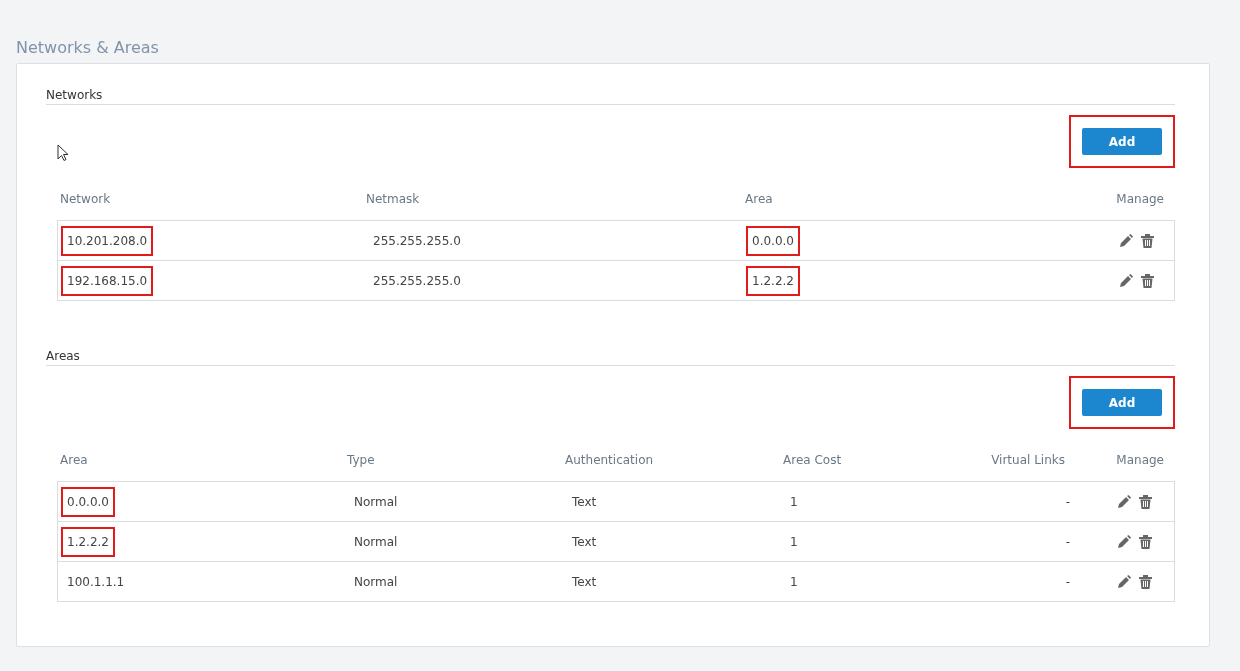 The height and width of the screenshot is (671, 1240). I want to click on column-header: Netmask, so click(393, 199).